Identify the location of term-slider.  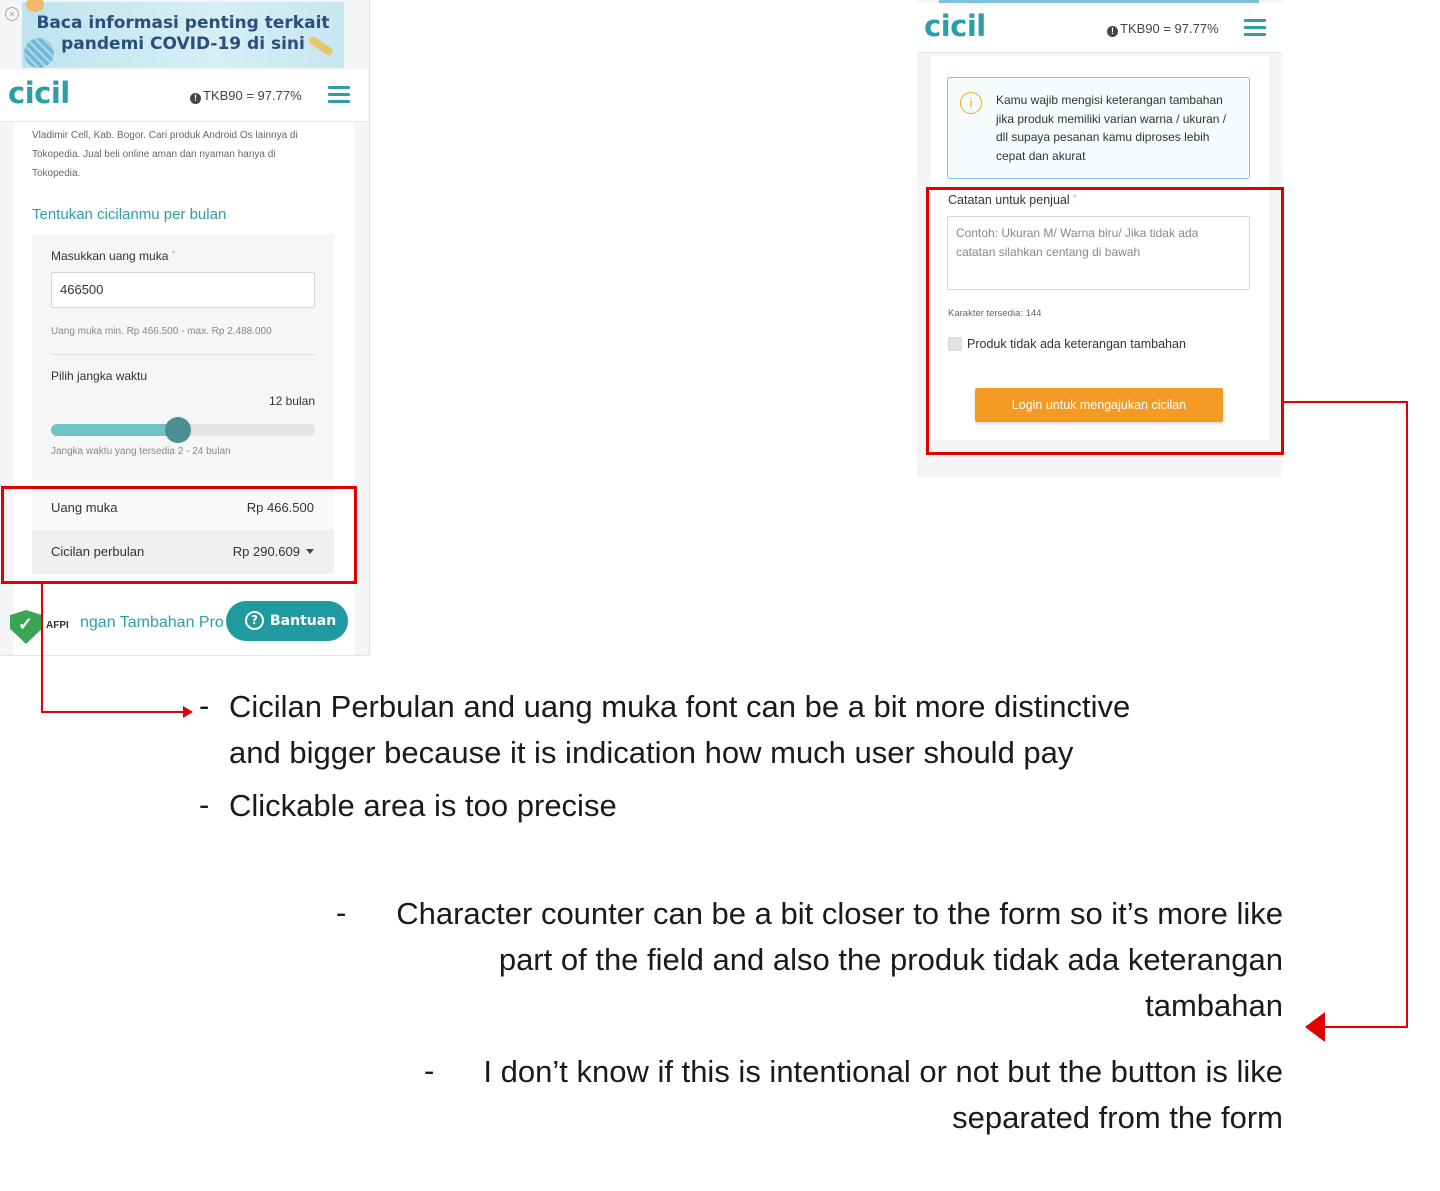
(183, 430).